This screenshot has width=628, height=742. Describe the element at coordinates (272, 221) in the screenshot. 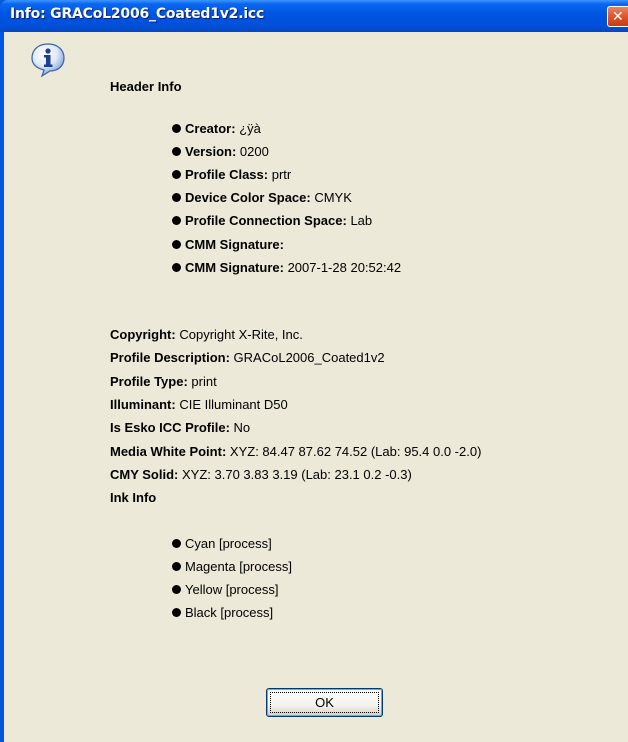

I see `header-info-item: Profile Connection Space: Lab` at that location.